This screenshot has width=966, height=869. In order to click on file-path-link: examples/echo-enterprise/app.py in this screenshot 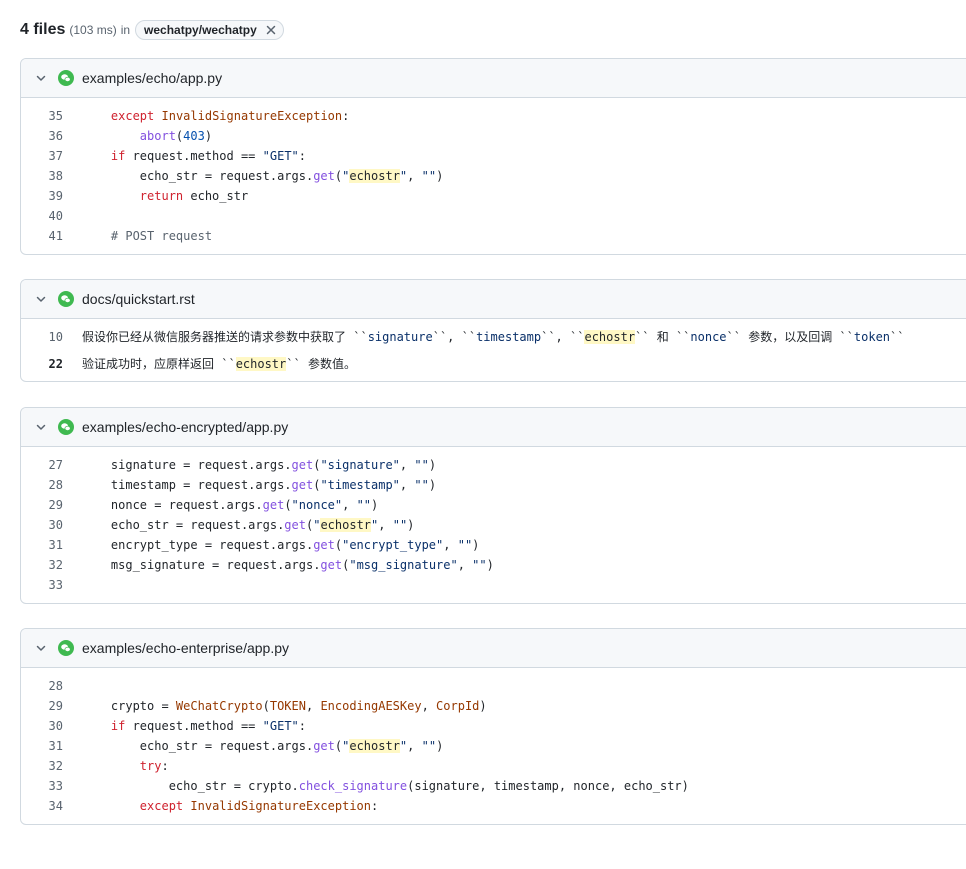, I will do `click(185, 648)`.